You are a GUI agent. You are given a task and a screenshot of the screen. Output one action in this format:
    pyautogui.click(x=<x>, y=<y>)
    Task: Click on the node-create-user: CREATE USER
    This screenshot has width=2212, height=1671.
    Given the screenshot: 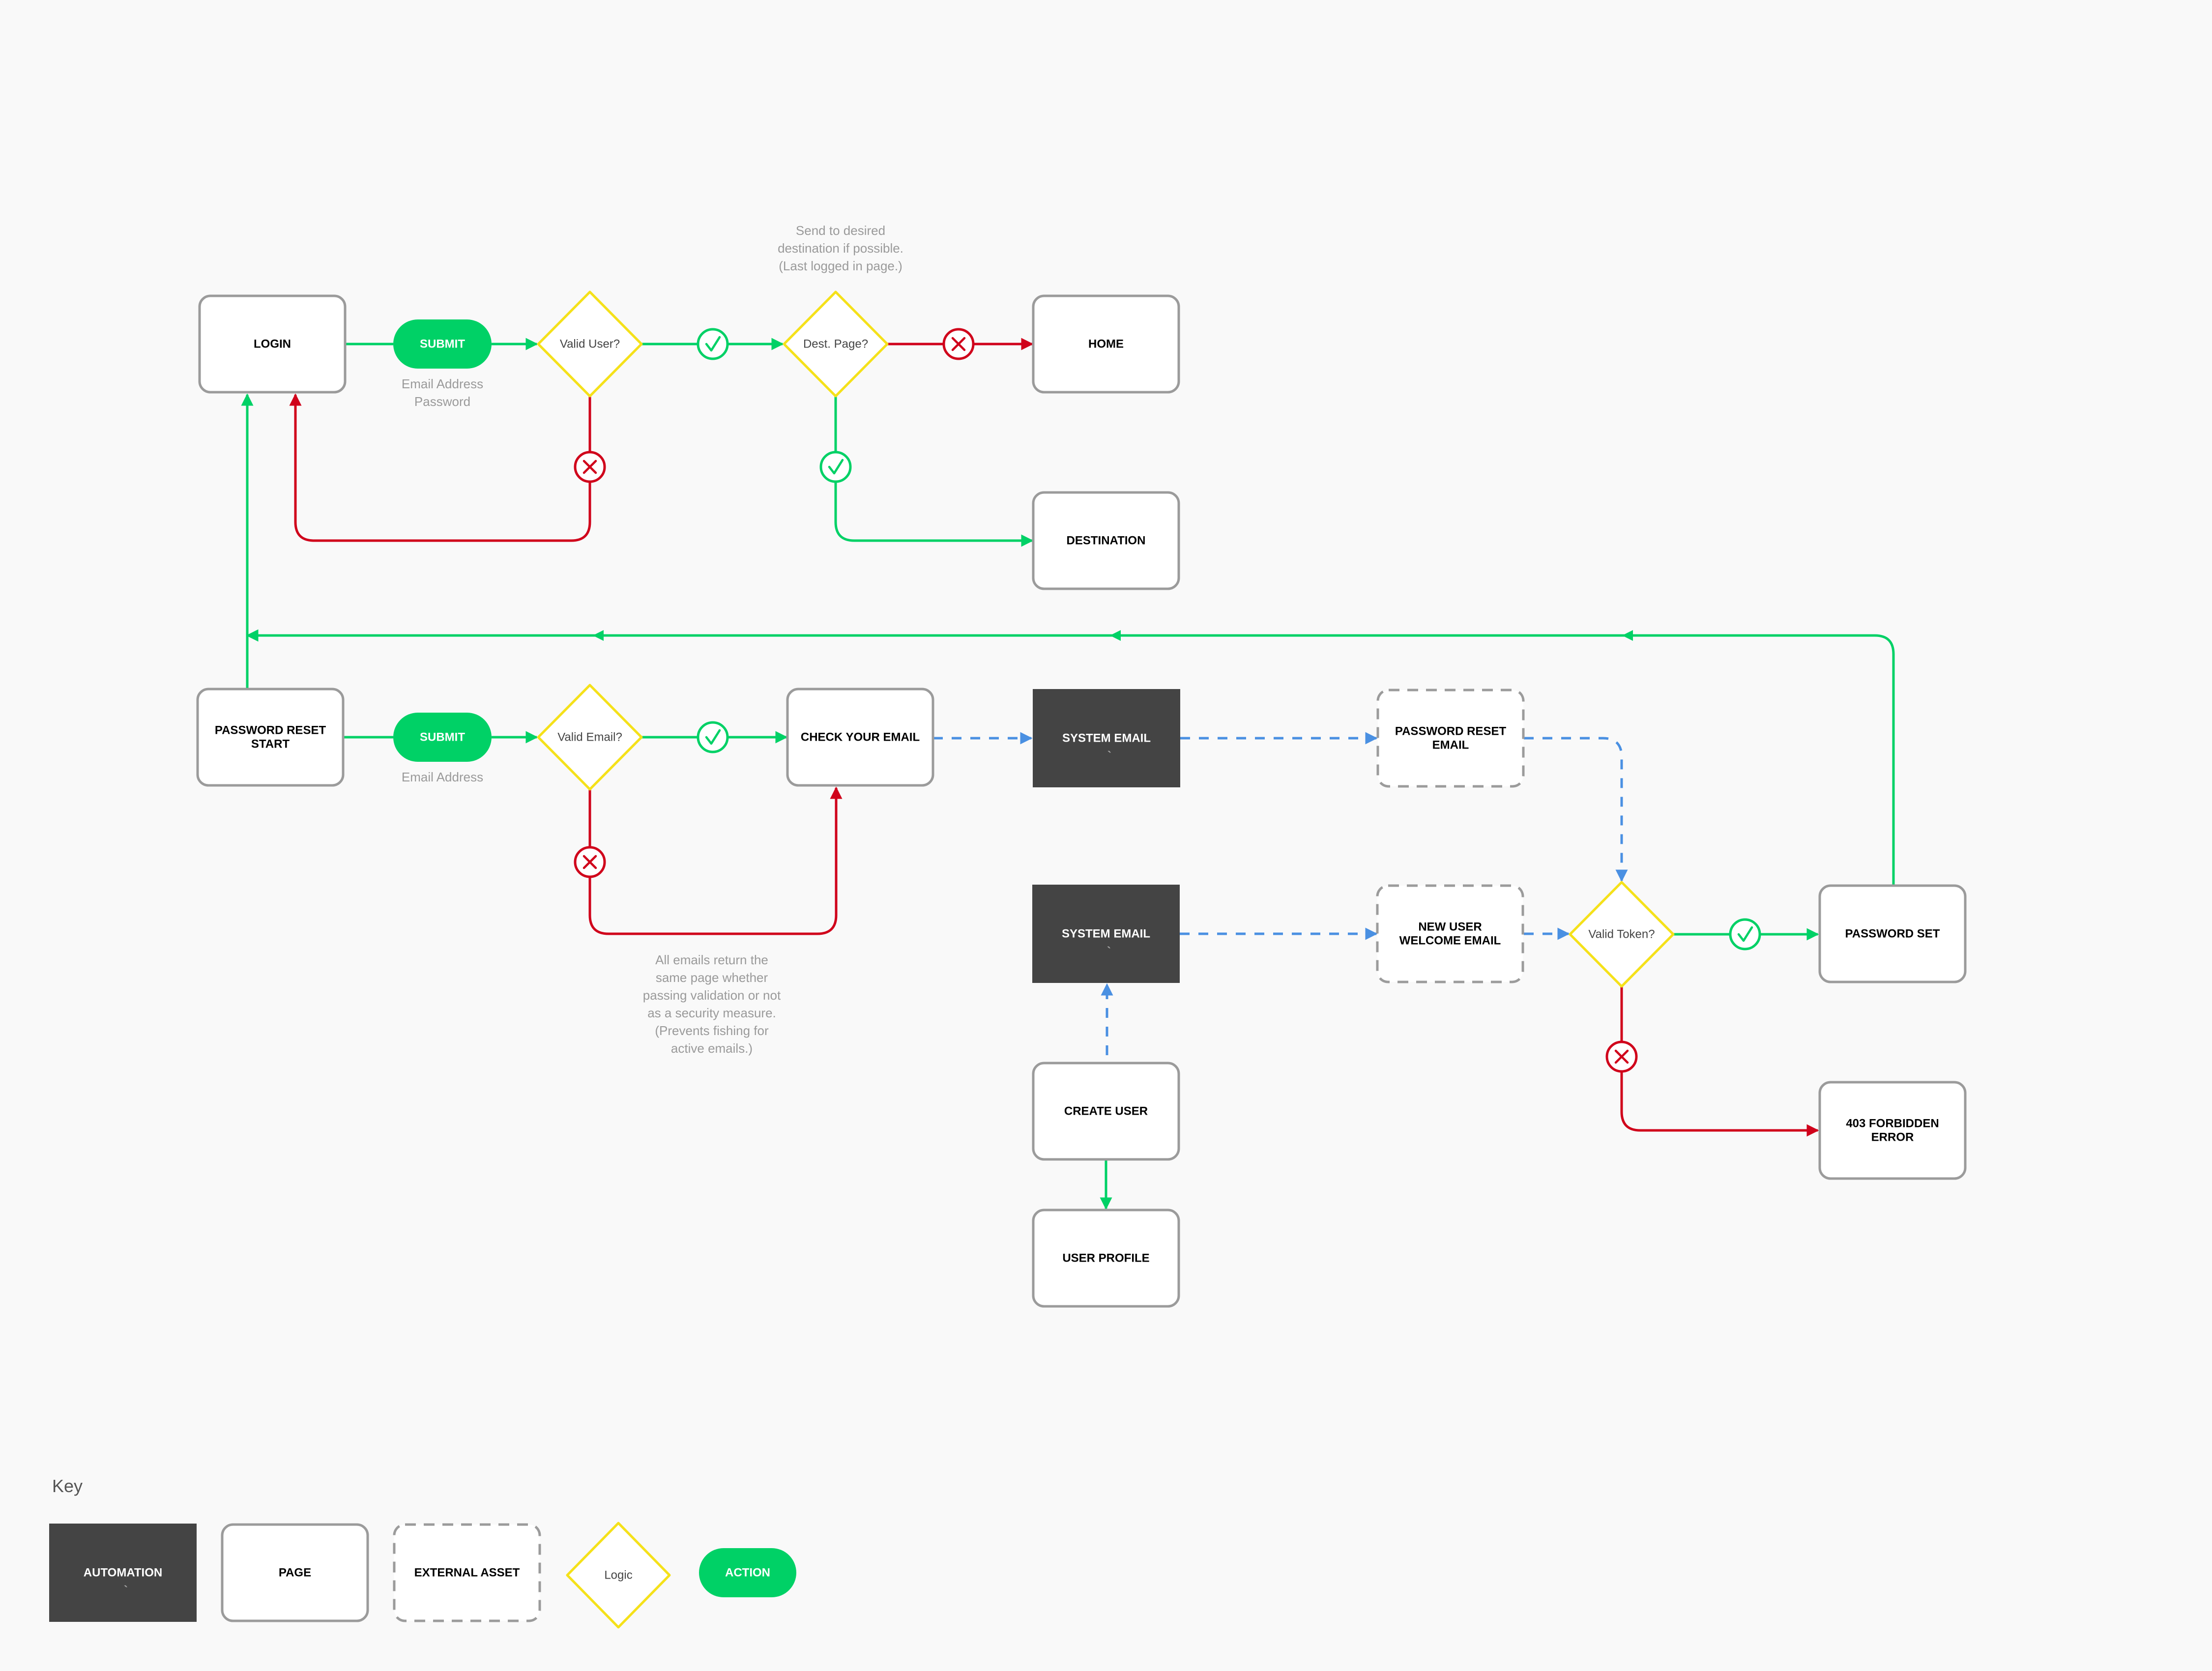 What is the action you would take?
    pyautogui.click(x=1106, y=1111)
    